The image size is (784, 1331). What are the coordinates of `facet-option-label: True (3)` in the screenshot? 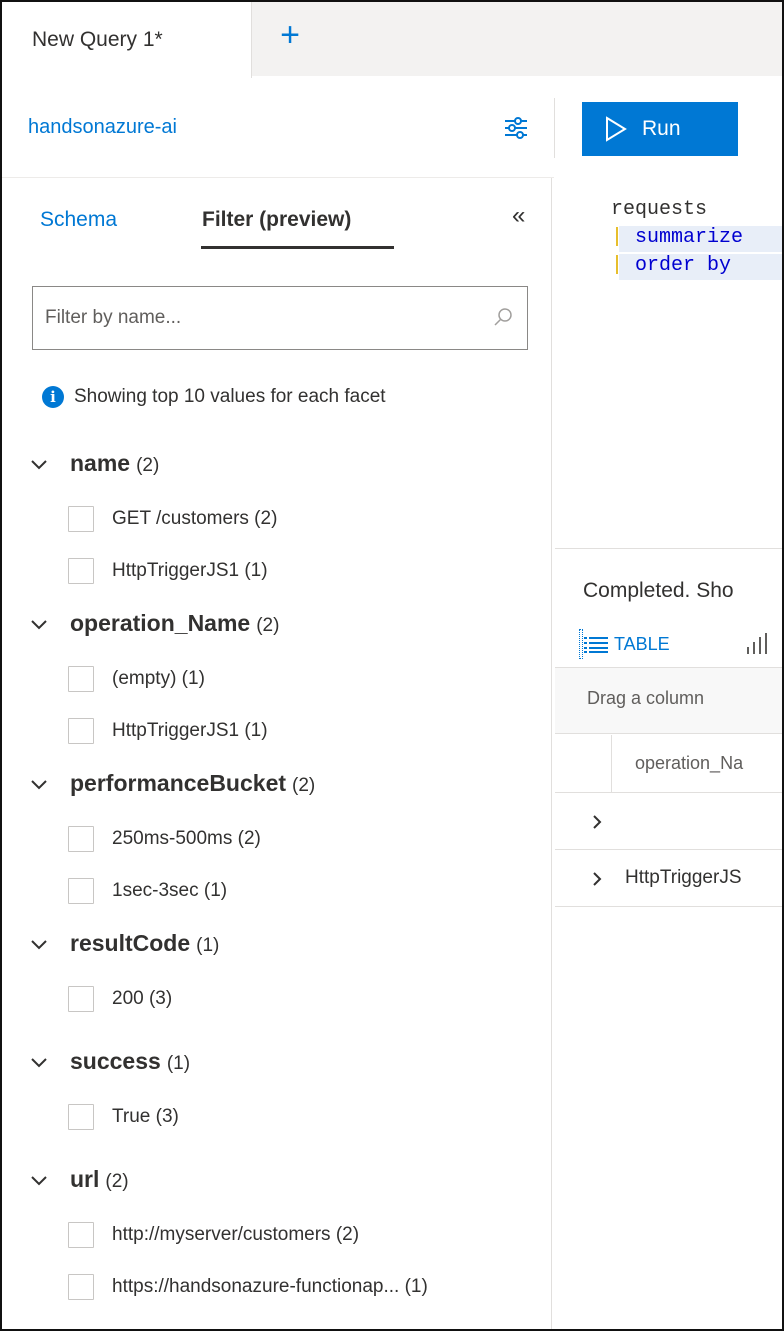 It's located at (145, 1116).